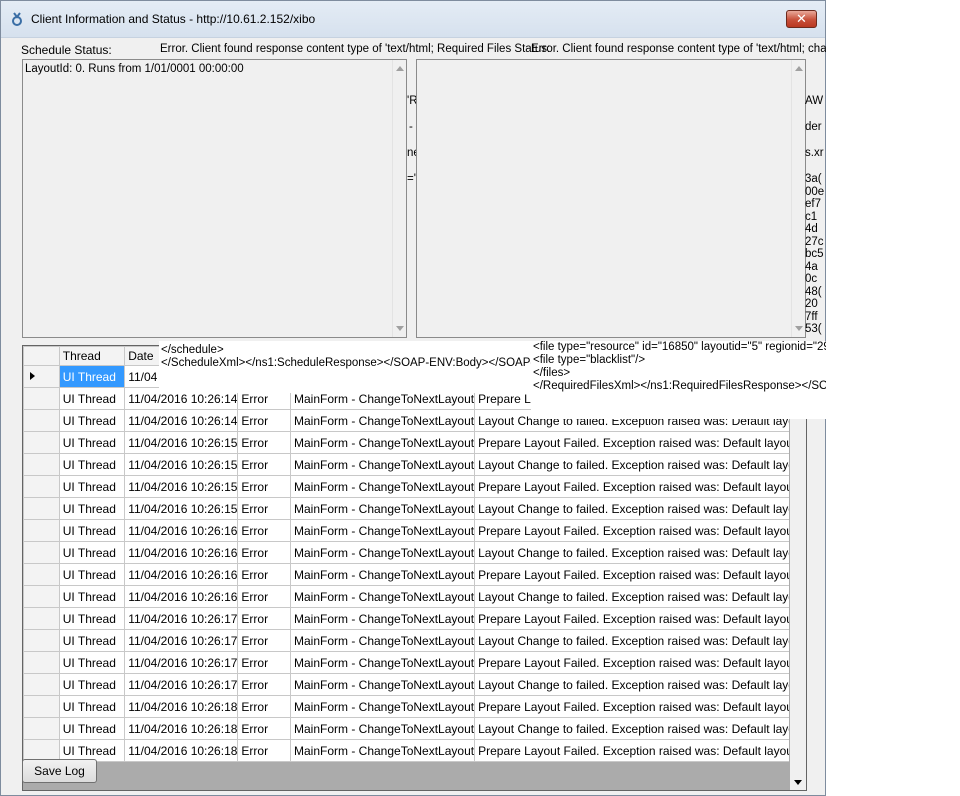  I want to click on cell-date: 11/04/2016 10:26:14, so click(181, 420).